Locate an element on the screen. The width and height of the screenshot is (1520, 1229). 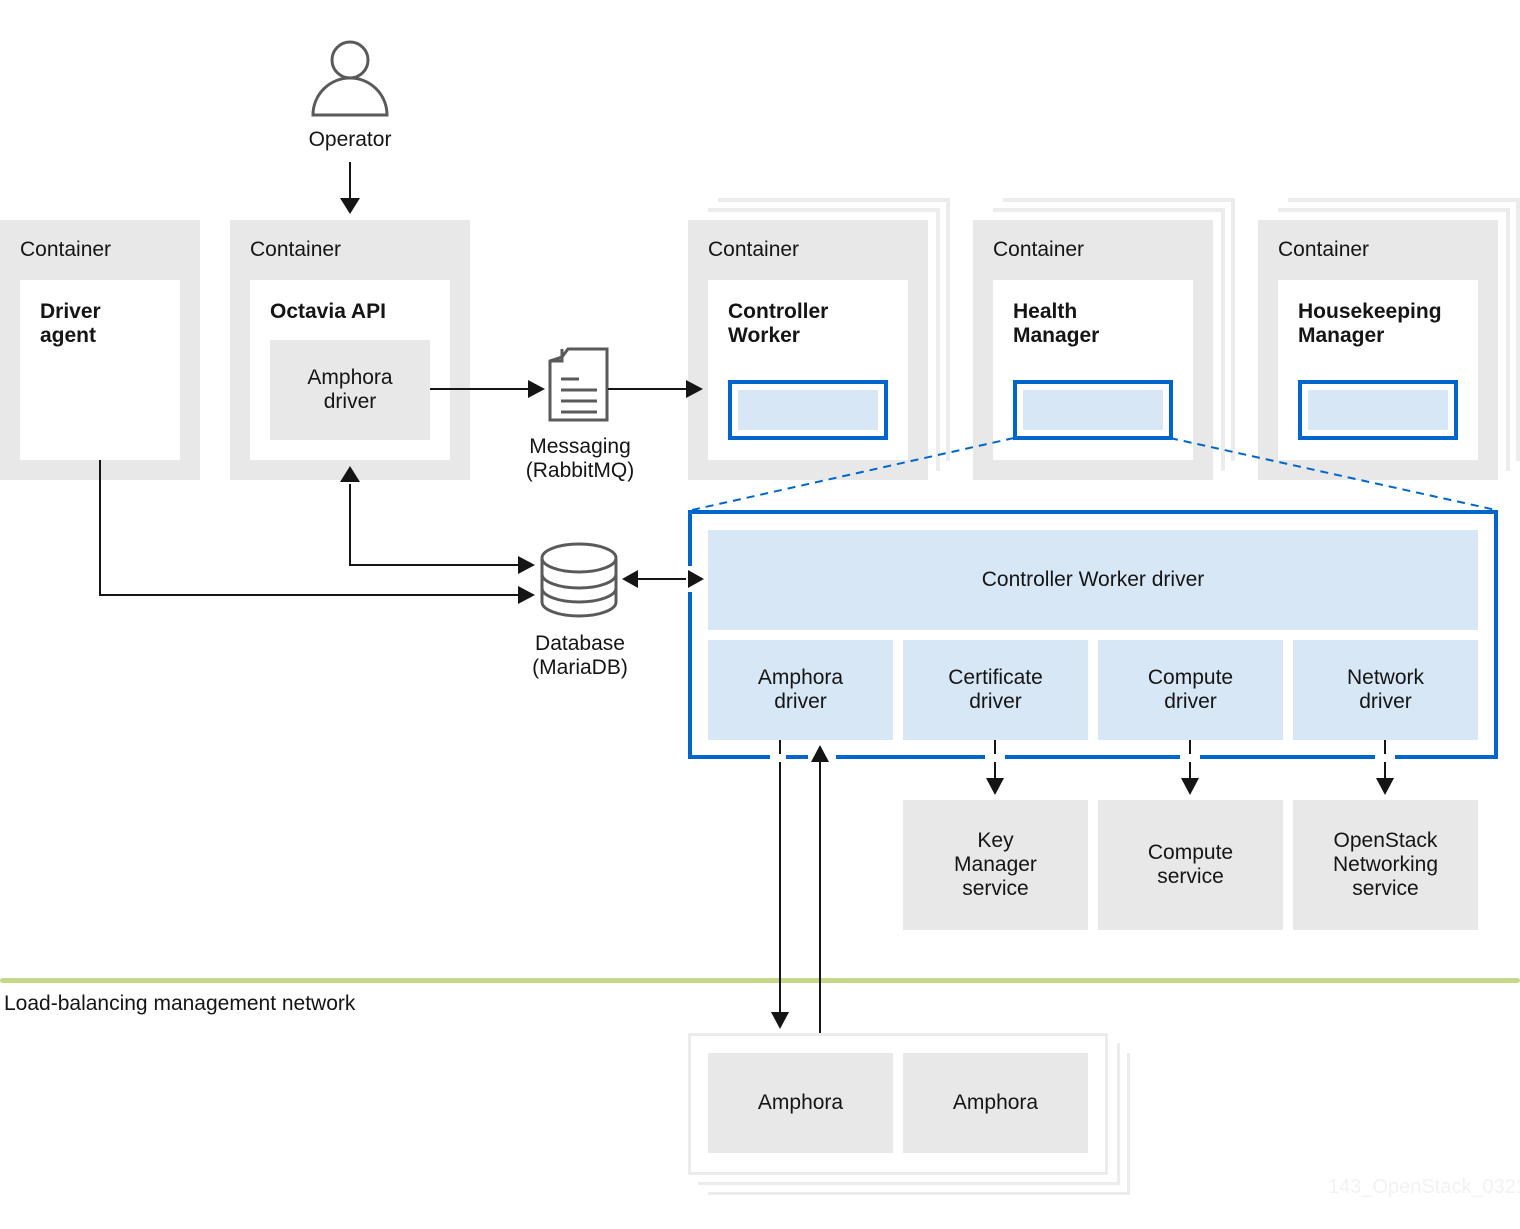
messaging-label-2: (RabbitMQ) is located at coordinates (580, 470).